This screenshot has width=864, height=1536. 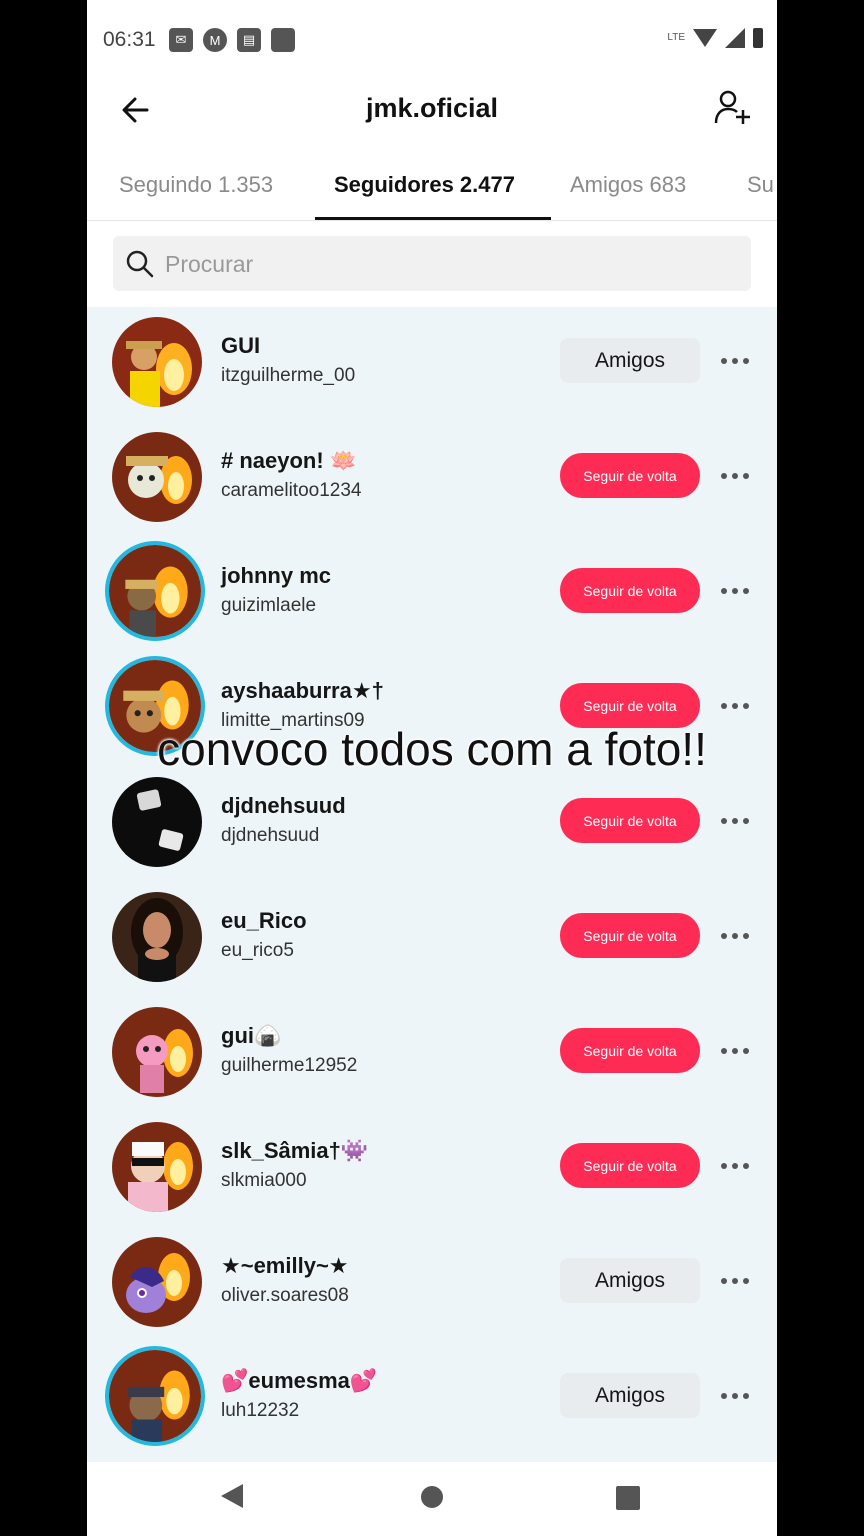 What do you see at coordinates (257, 950) in the screenshot?
I see `username: eu_rico5` at bounding box center [257, 950].